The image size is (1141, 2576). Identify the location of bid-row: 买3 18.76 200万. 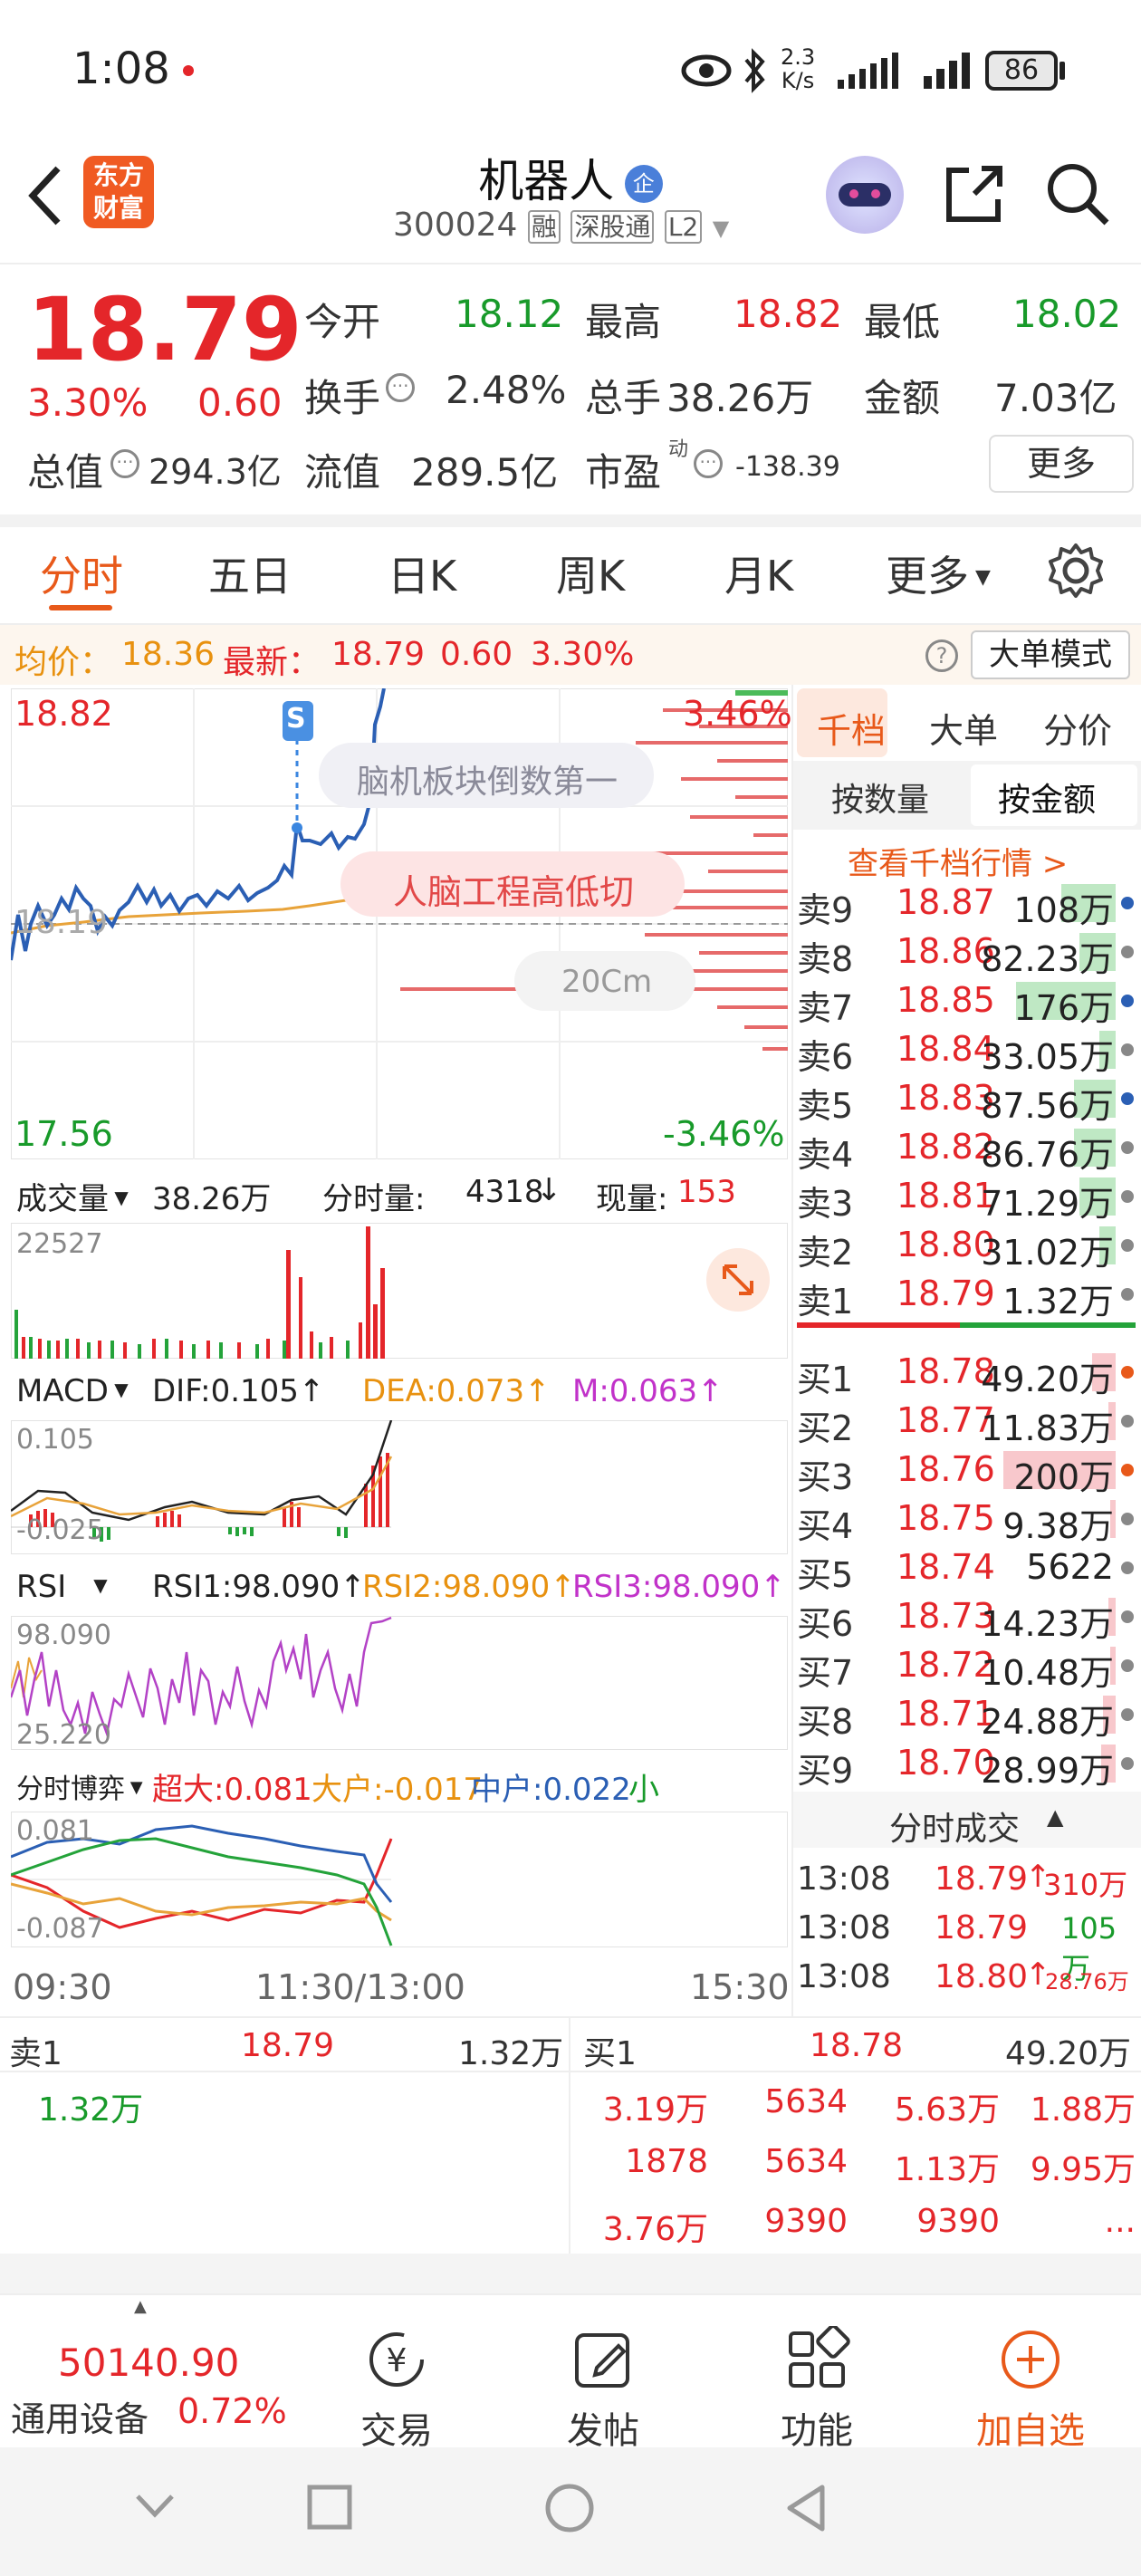
(969, 1469).